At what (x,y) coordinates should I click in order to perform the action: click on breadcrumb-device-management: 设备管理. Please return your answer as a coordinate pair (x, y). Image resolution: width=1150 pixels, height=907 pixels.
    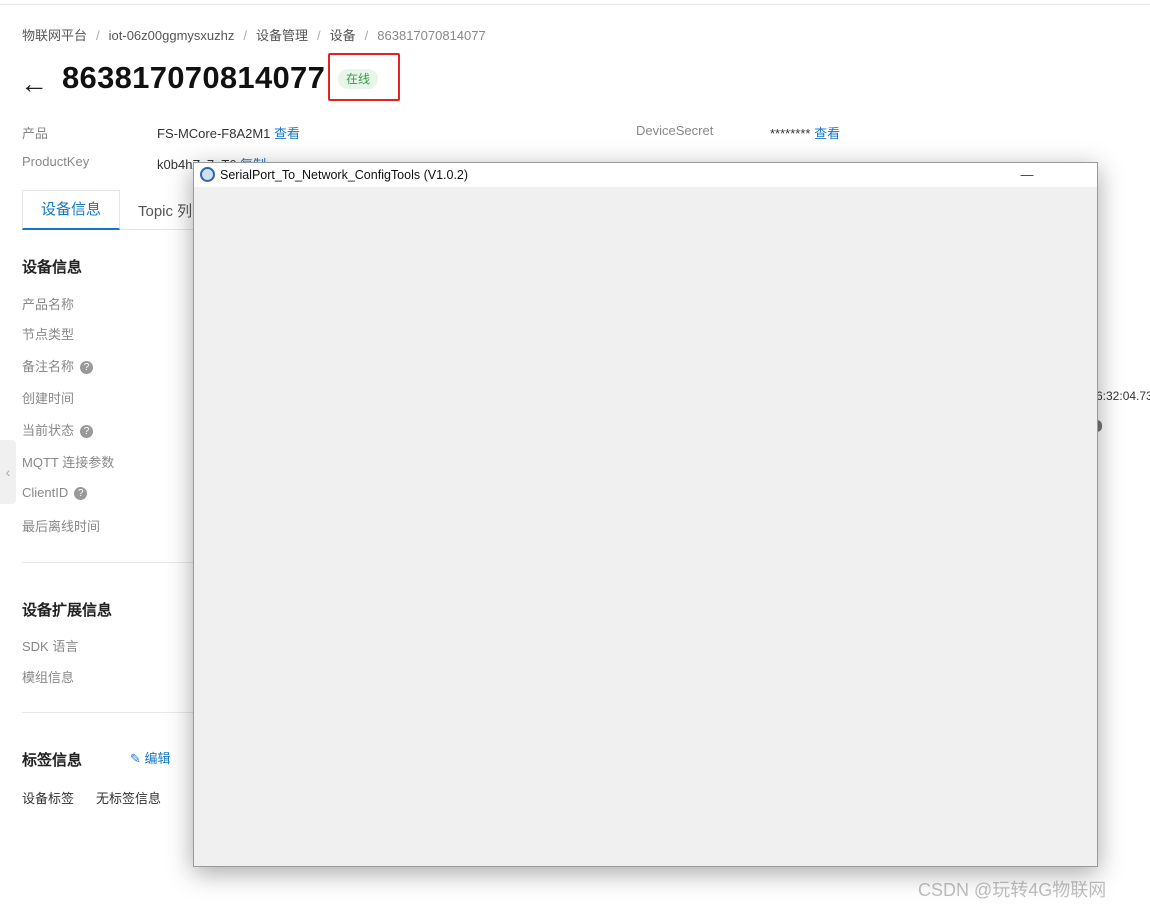
    Looking at the image, I should click on (282, 35).